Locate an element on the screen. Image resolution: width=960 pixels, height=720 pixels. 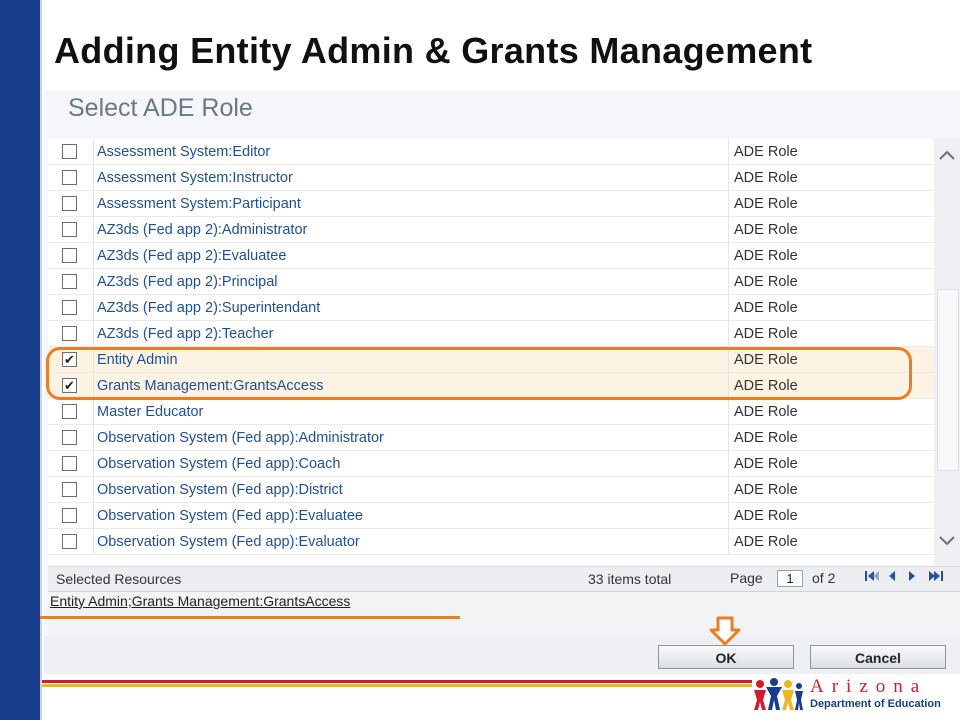
role-name: Assessment System:Editor is located at coordinates (183, 152).